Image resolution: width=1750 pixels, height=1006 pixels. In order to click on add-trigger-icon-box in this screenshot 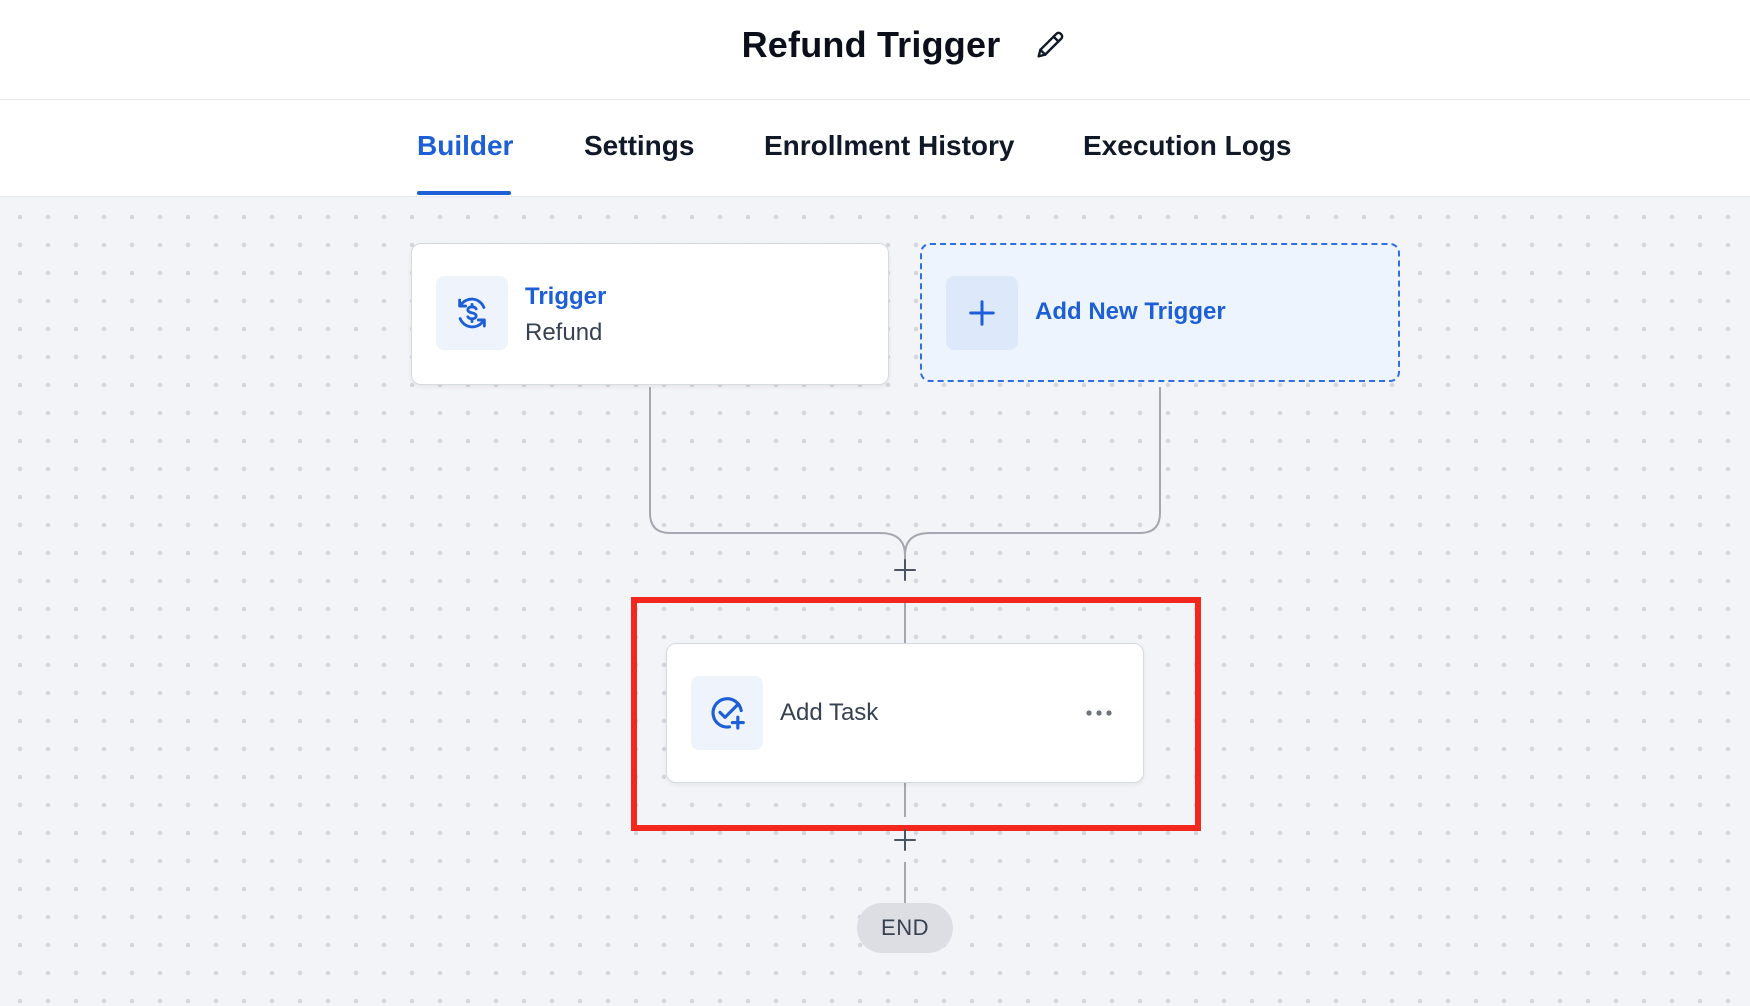, I will do `click(982, 313)`.